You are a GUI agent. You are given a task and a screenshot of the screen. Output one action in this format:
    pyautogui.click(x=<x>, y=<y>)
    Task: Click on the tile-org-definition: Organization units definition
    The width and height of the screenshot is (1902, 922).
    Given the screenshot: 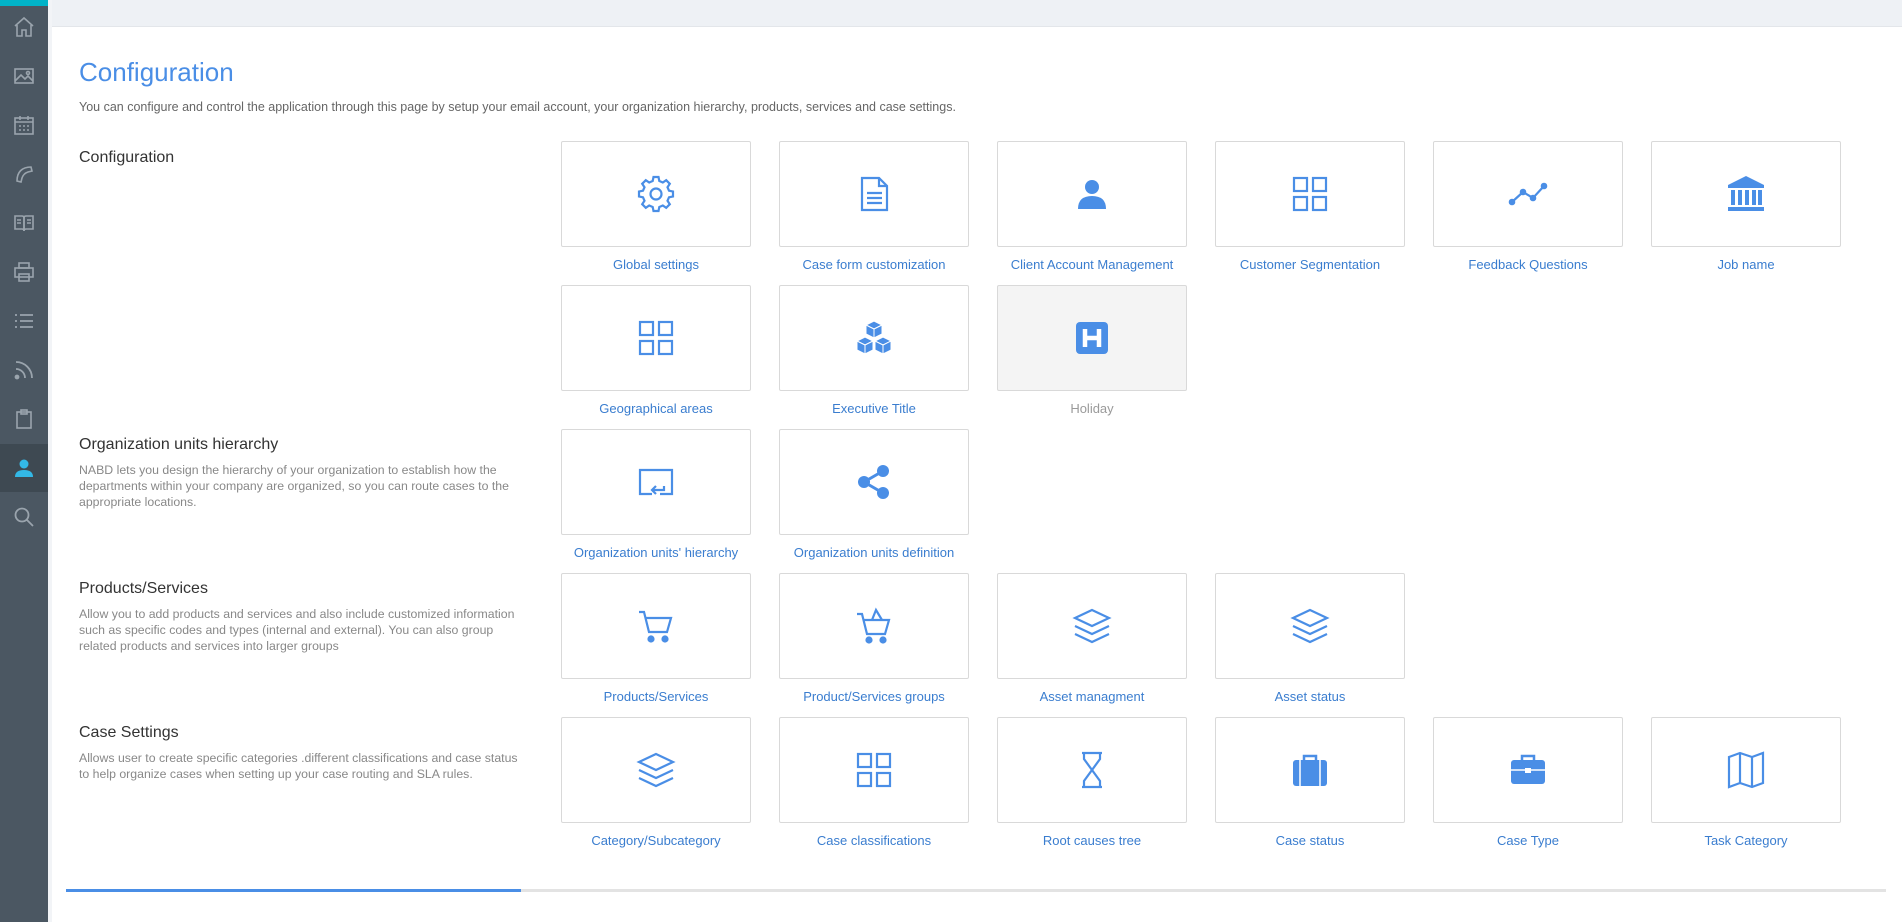 What is the action you would take?
    pyautogui.click(x=888, y=494)
    